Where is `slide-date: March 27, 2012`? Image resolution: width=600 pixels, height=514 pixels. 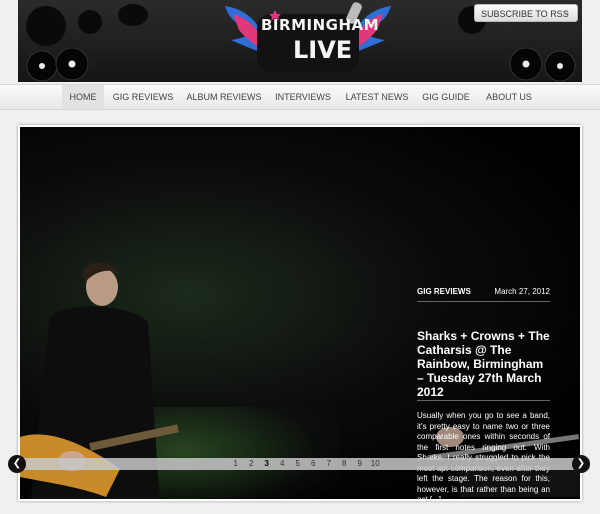 slide-date: March 27, 2012 is located at coordinates (522, 291).